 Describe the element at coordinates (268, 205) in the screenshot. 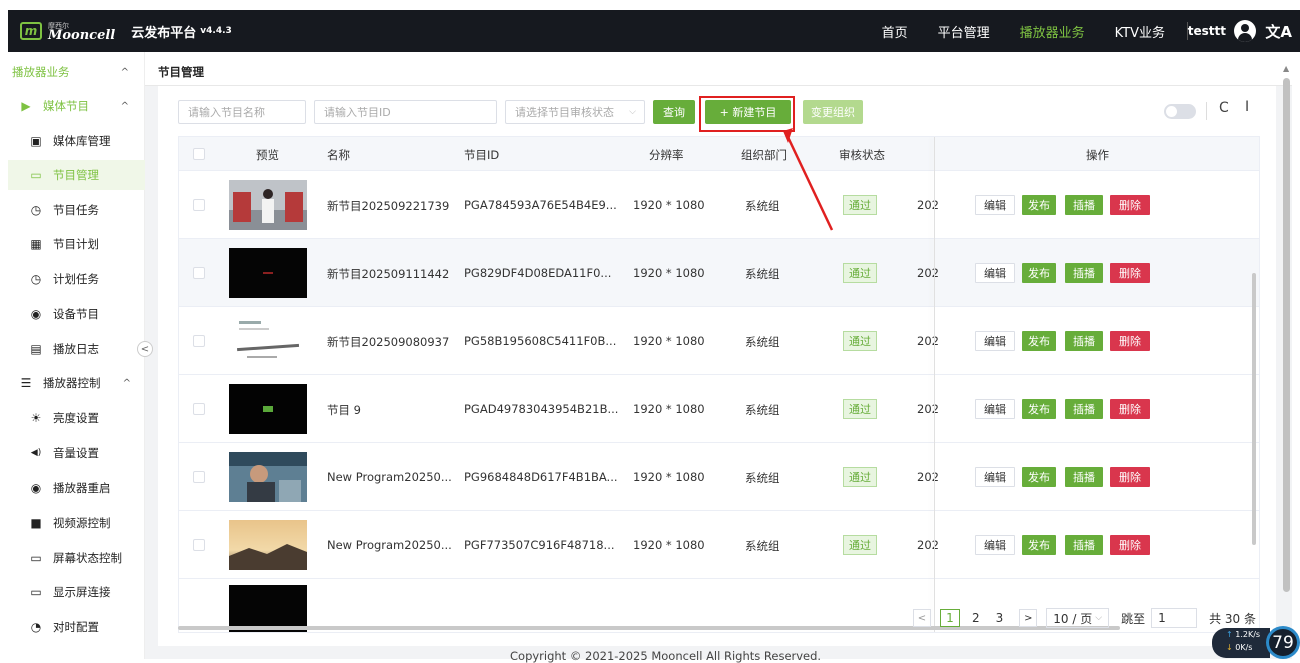

I see `program-thumbnail` at that location.